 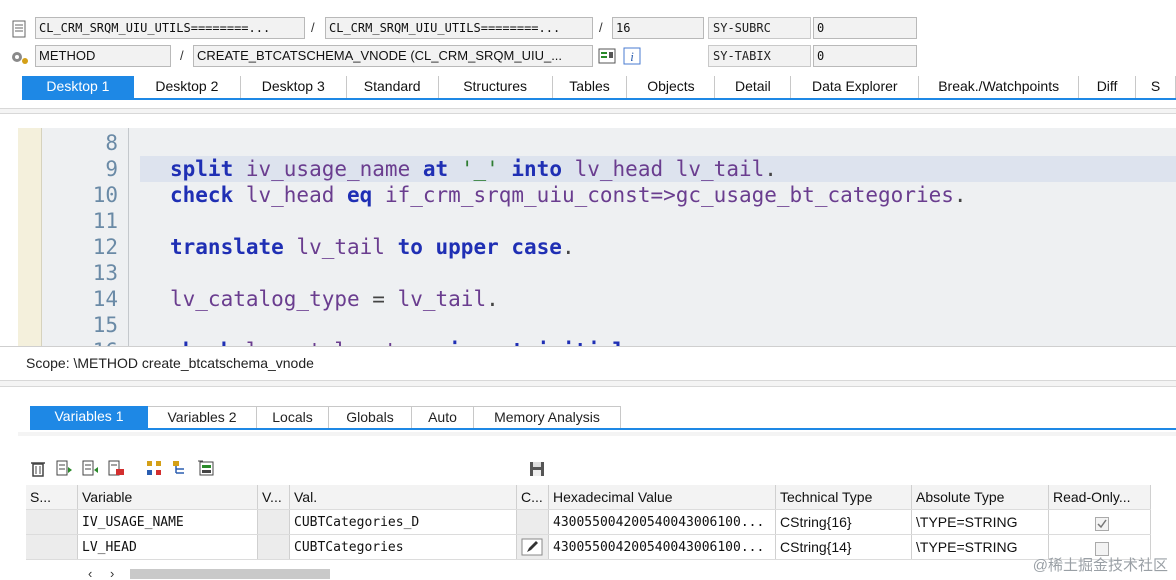 I want to click on tab-memory-analysis: Memory Analysis, so click(x=547, y=417).